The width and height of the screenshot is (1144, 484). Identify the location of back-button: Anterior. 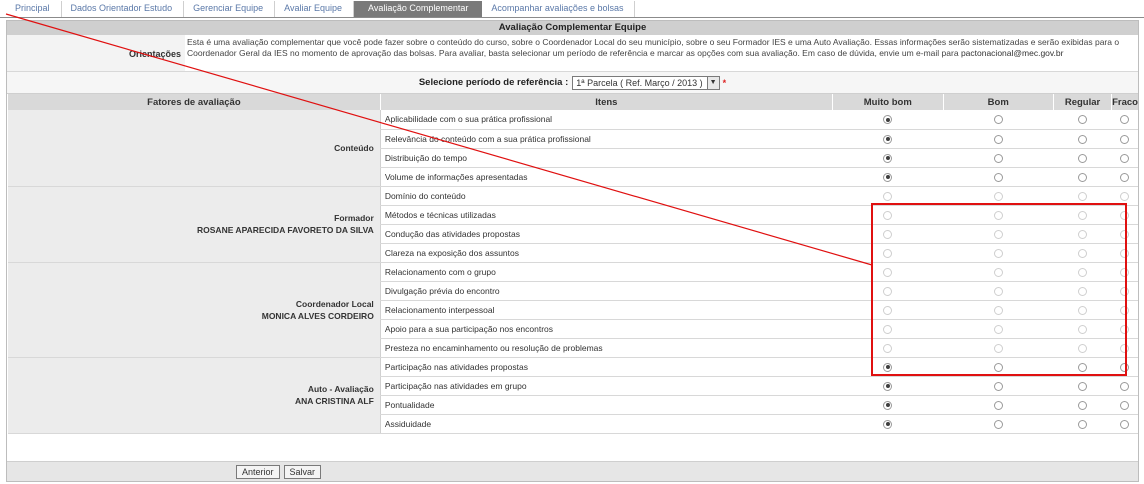
(258, 471).